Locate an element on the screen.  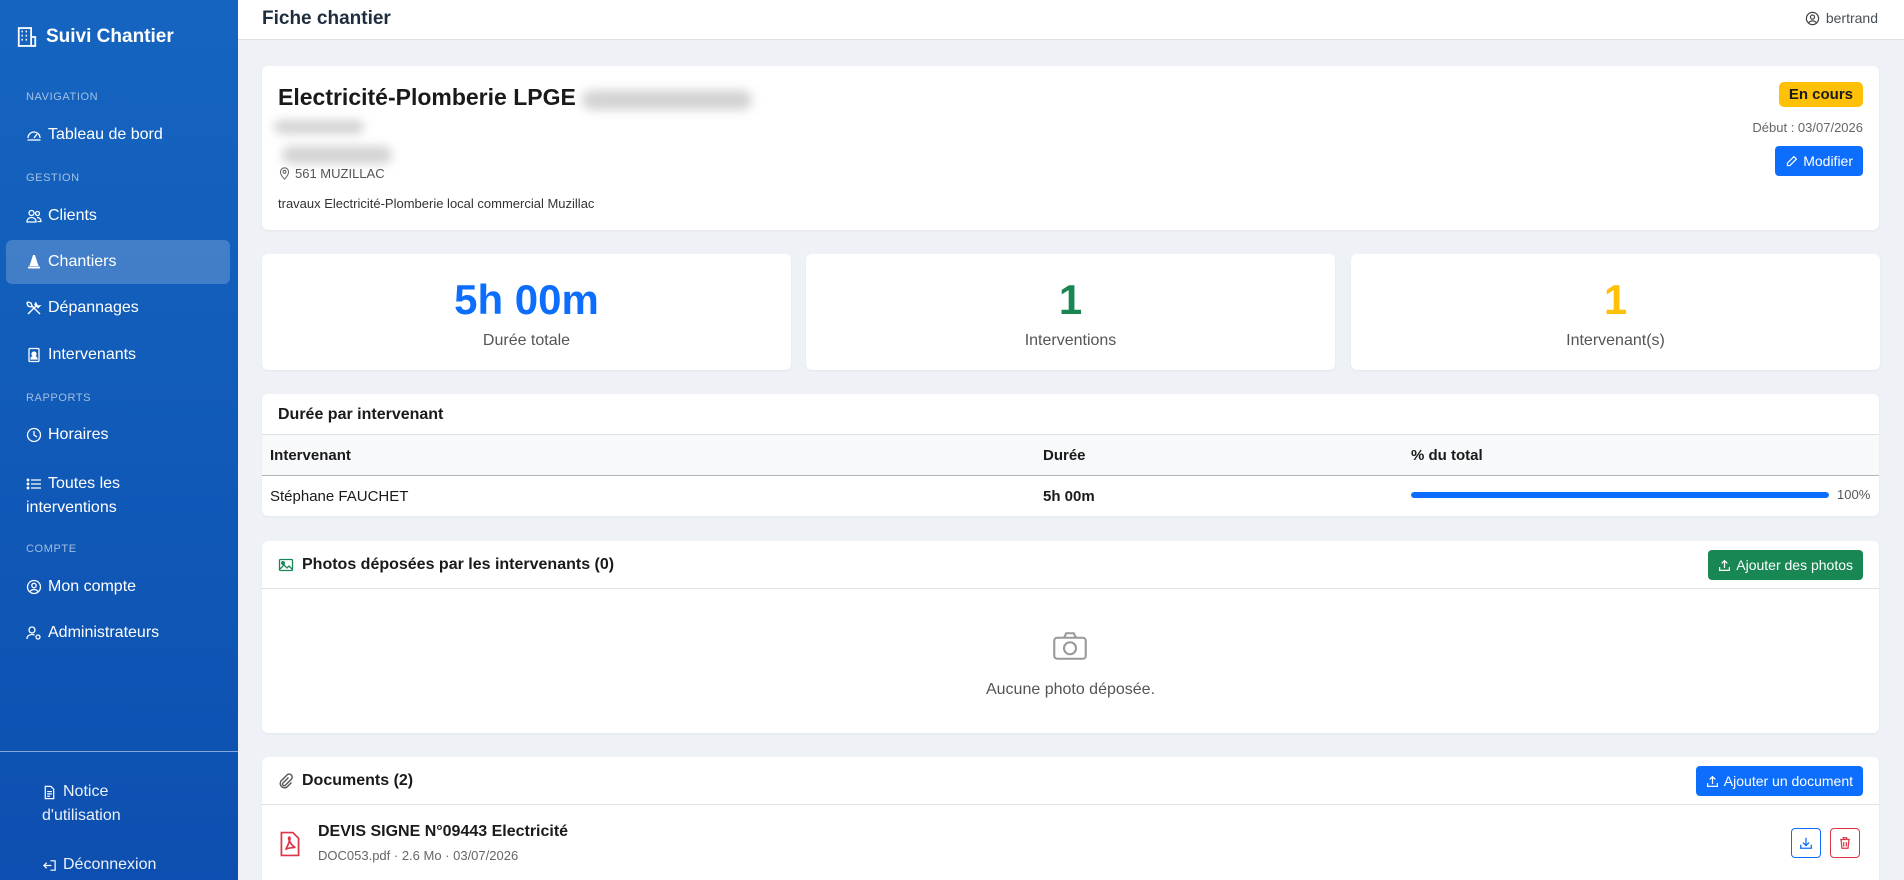
download-icon is located at coordinates (1806, 843).